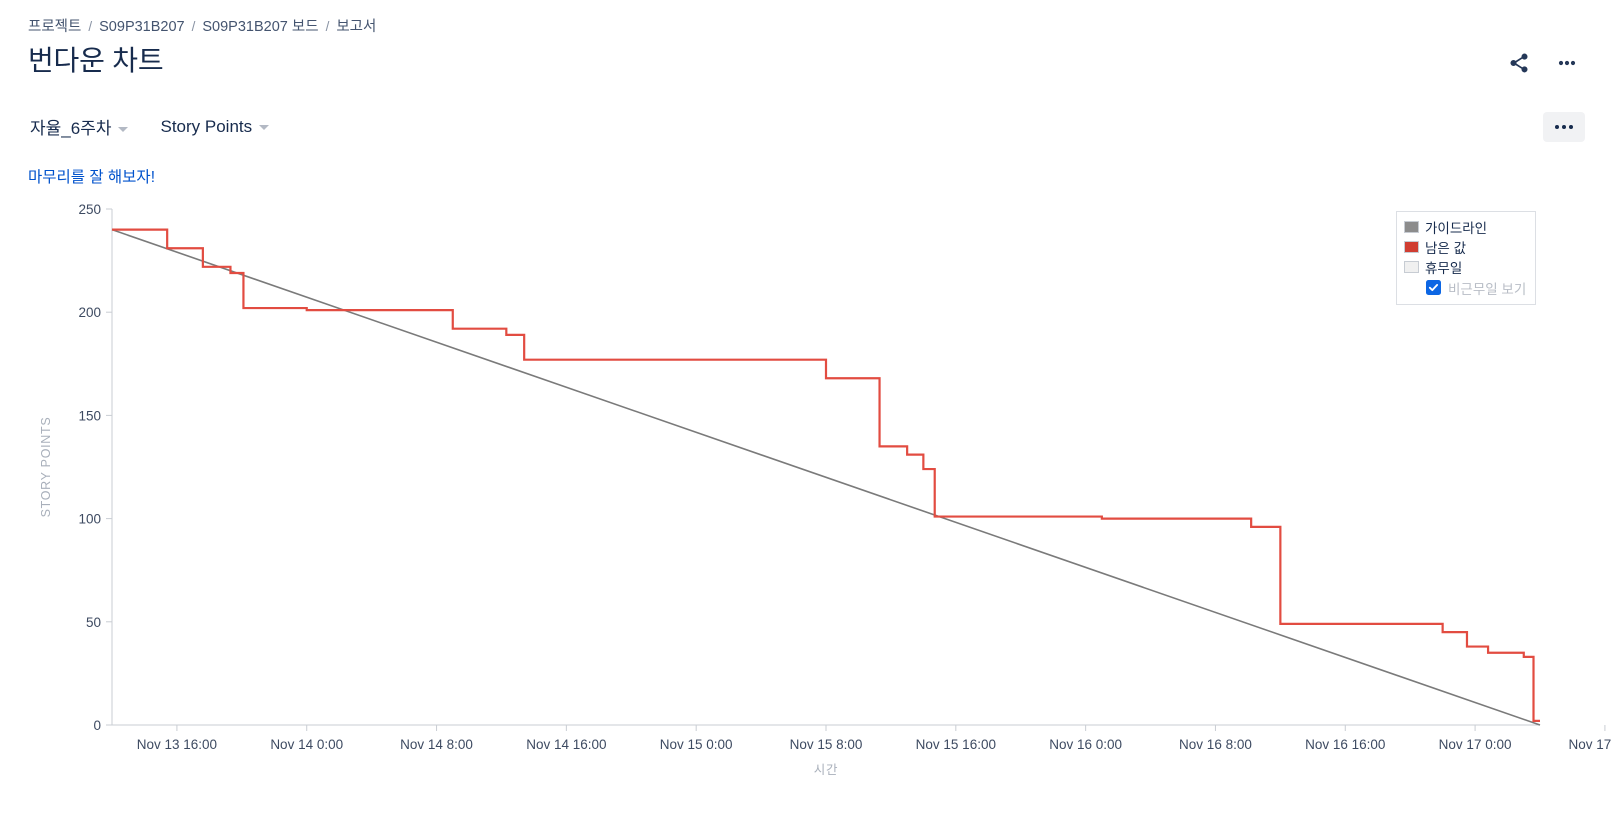  What do you see at coordinates (696, 744) in the screenshot?
I see `x-axis-tick-label: Nov 15 0:00` at bounding box center [696, 744].